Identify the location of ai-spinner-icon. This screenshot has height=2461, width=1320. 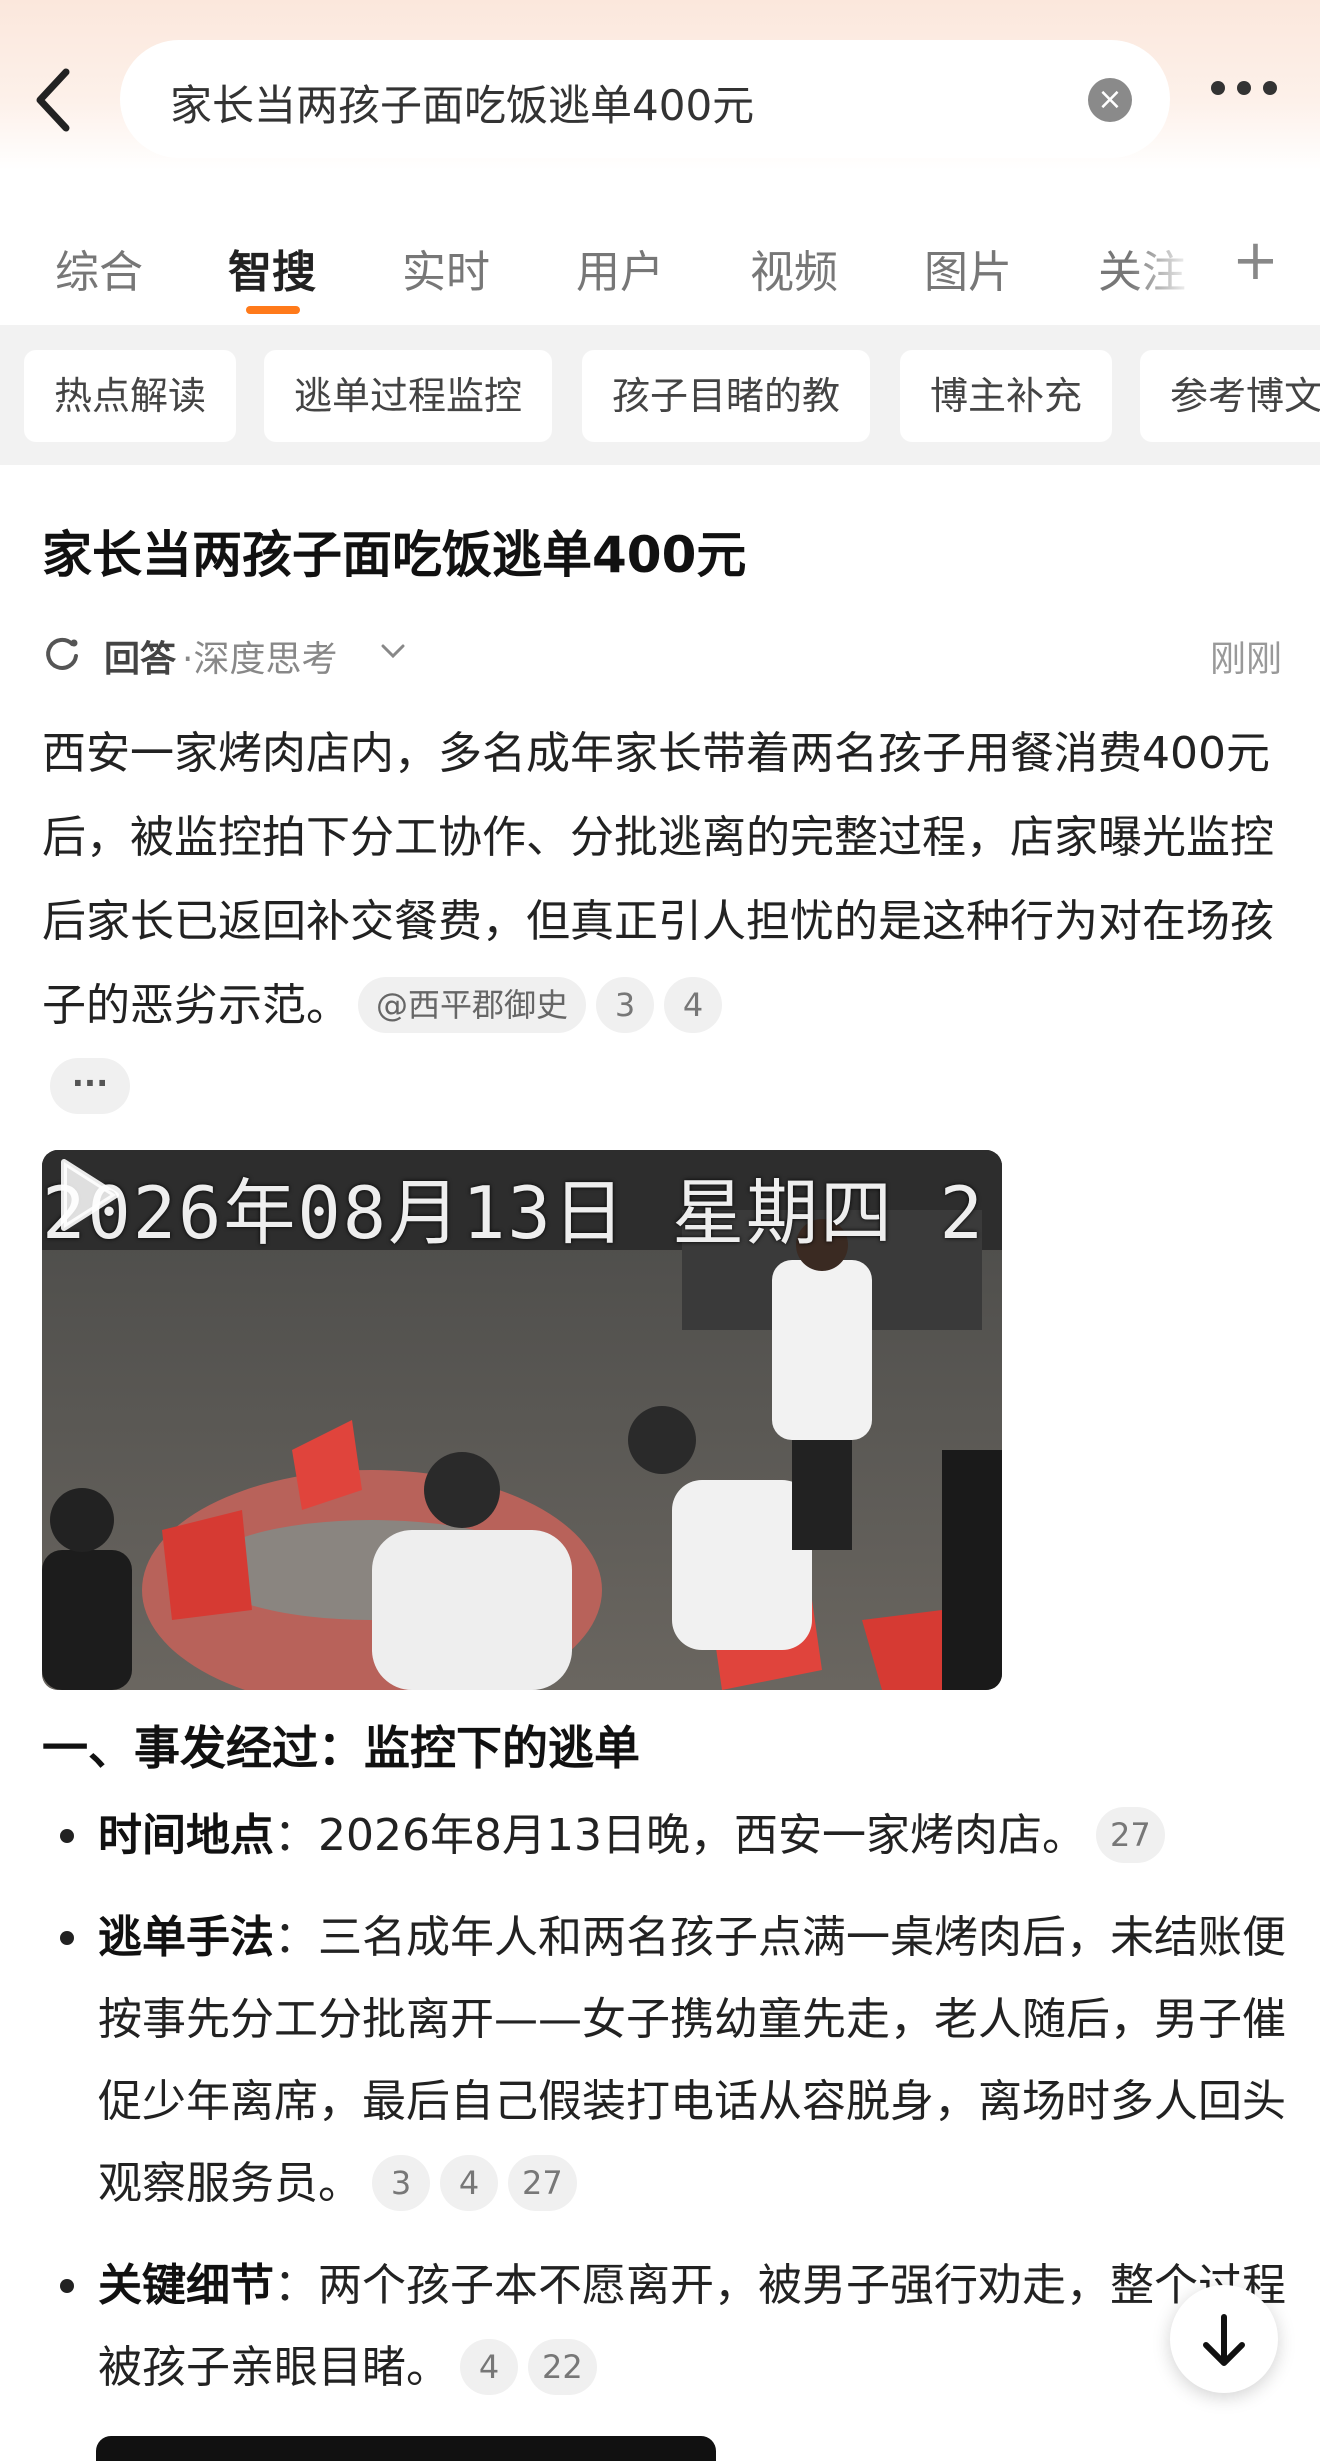
(62, 653).